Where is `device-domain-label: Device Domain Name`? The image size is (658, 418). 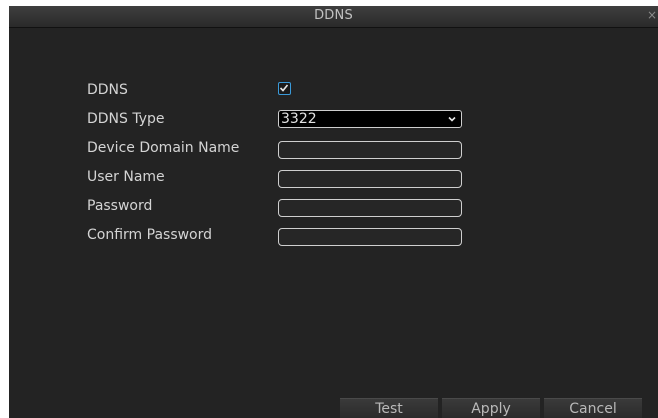
device-domain-label: Device Domain Name is located at coordinates (163, 148).